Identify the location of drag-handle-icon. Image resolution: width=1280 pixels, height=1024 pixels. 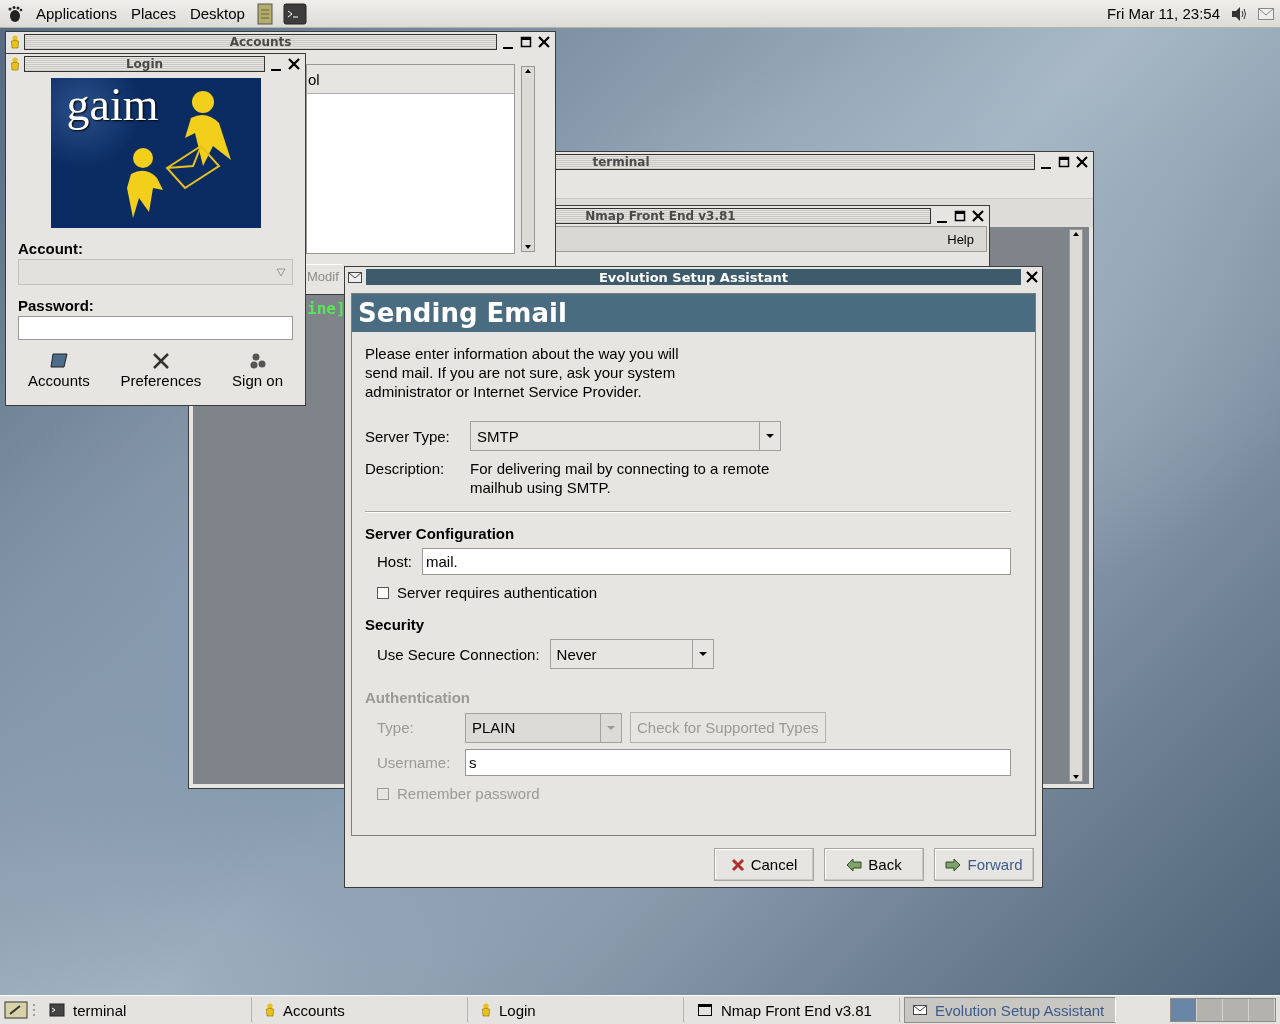
(34, 1010).